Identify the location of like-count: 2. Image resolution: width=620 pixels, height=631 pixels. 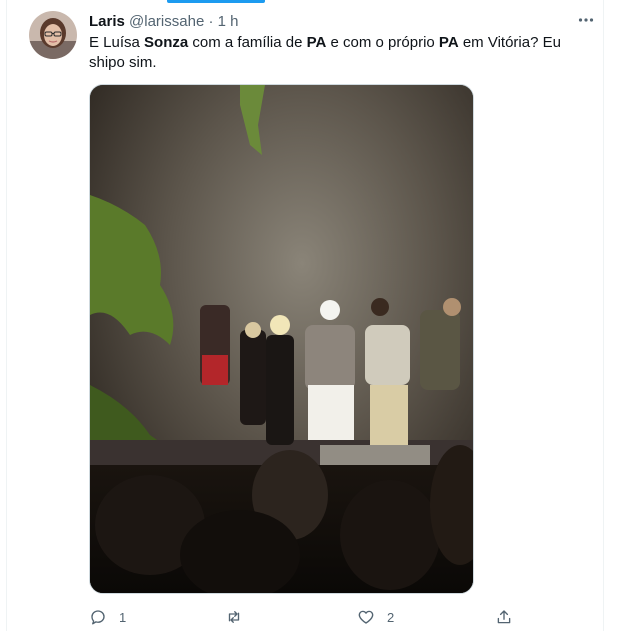
(391, 617).